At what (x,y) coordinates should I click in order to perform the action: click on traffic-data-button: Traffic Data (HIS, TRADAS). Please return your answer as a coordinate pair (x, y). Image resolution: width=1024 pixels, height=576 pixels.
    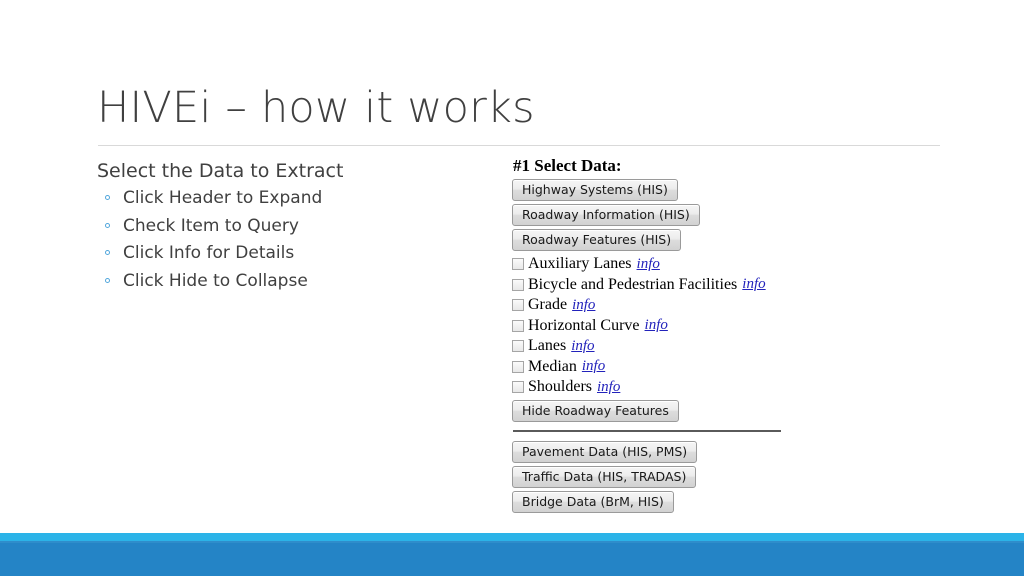
    Looking at the image, I should click on (604, 476).